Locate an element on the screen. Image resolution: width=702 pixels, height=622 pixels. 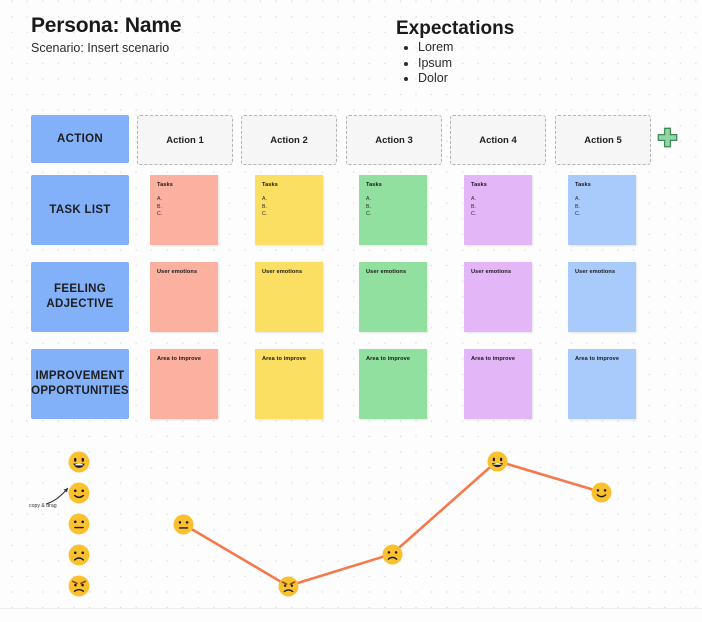
improvement-sticky-5: Area to improve is located at coordinates (602, 384).